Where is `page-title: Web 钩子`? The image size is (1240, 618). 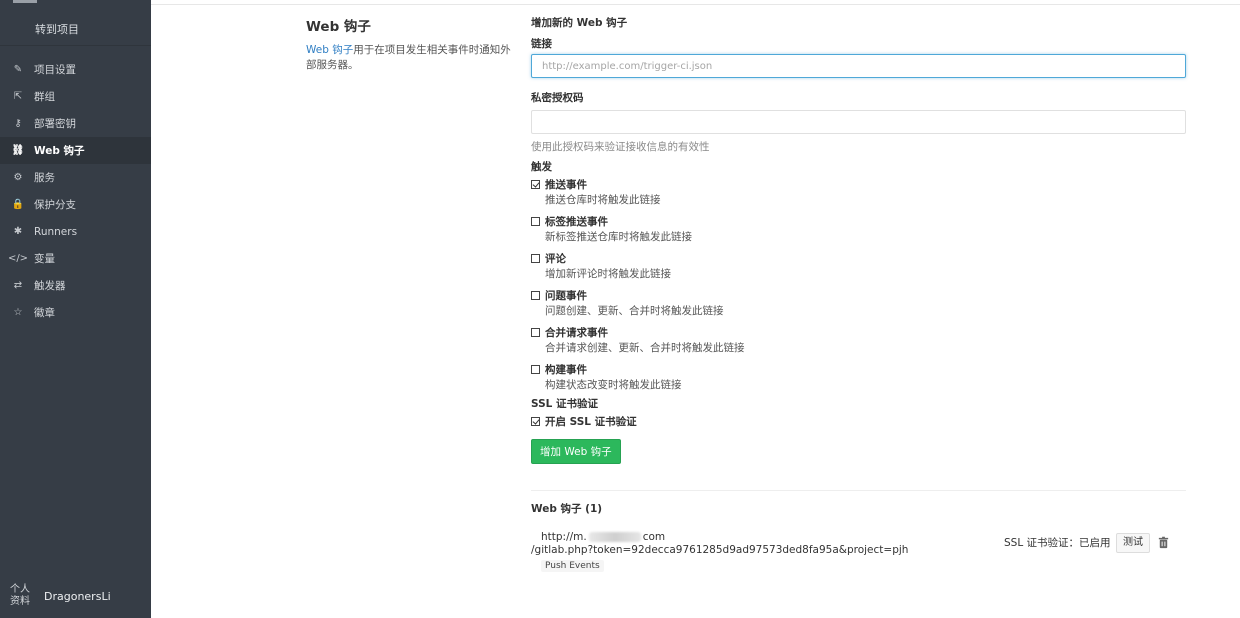 page-title: Web 钩子 is located at coordinates (338, 27).